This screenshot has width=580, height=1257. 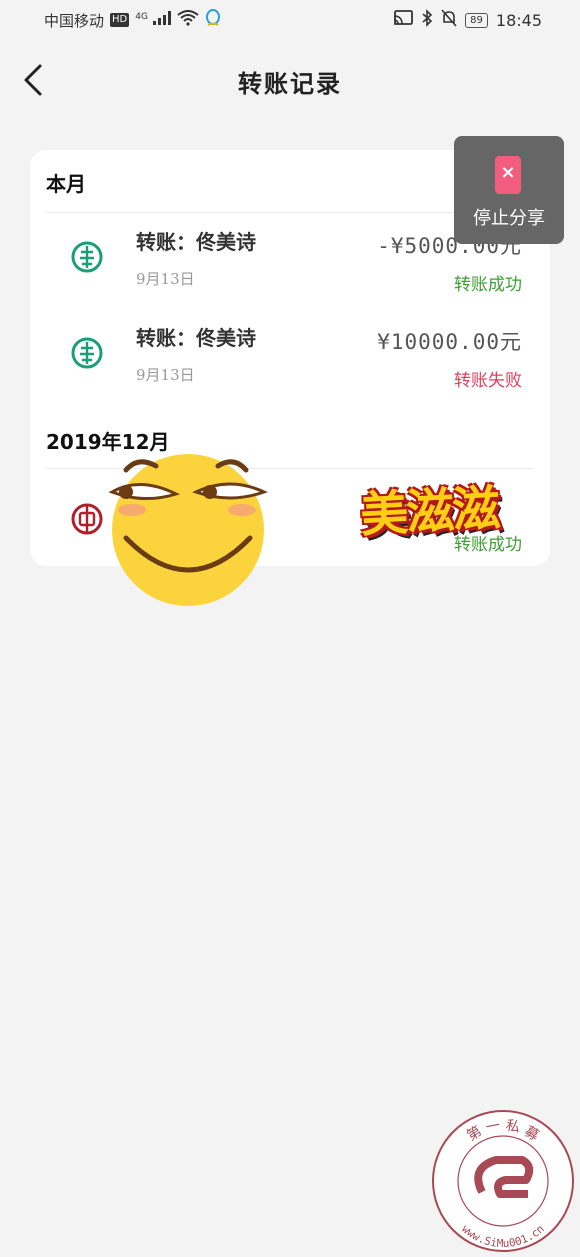 I want to click on record-status: 转账失败, so click(x=488, y=381).